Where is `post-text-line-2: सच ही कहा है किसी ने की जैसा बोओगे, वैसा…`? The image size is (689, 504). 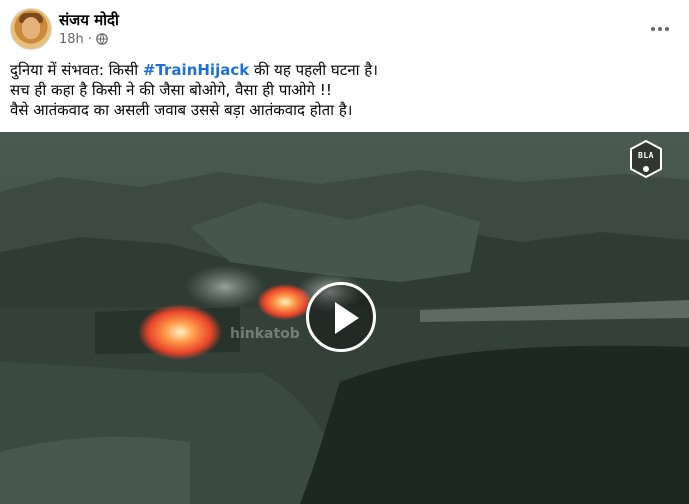 post-text-line-2: सच ही कहा है किसी ने की जैसा बोओगे, वैसा… is located at coordinates (171, 90).